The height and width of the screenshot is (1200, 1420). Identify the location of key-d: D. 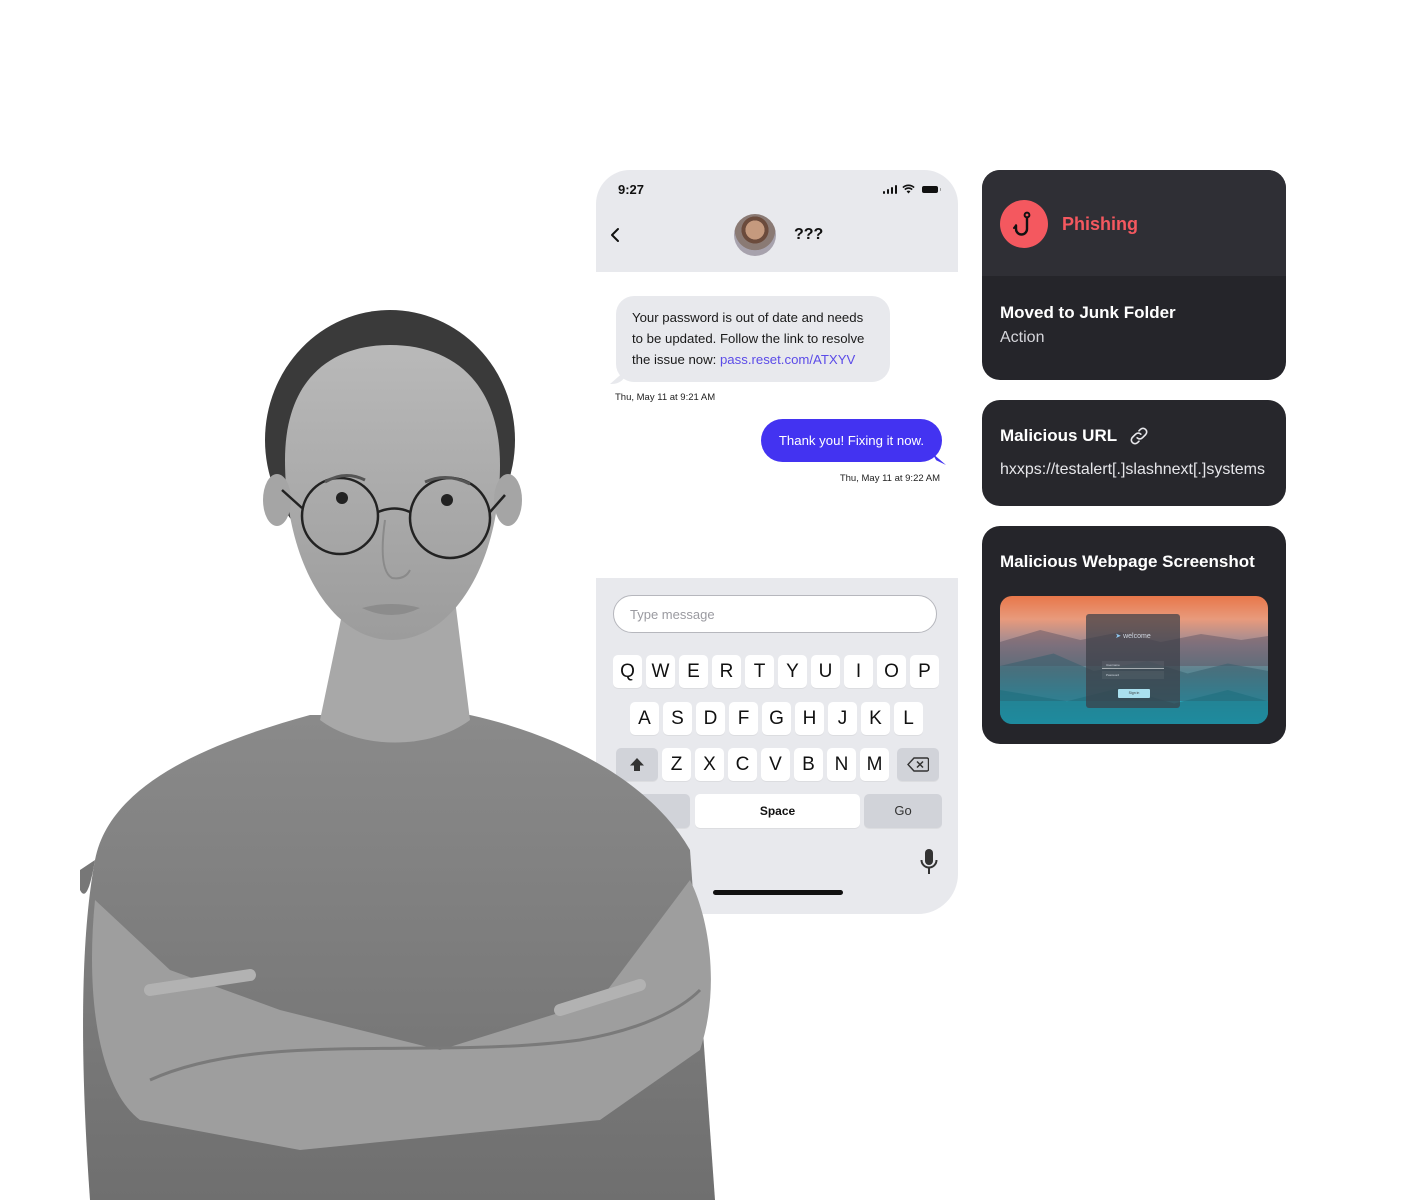
(710, 718).